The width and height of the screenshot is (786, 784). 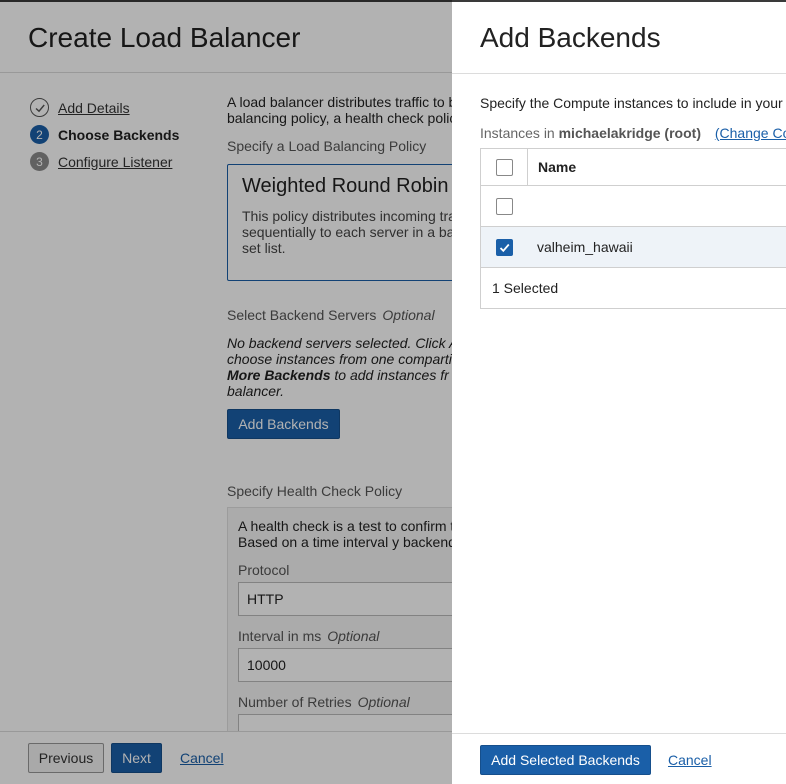 I want to click on instances-table: Name valheim_hawaii 1 Selected, so click(x=633, y=228).